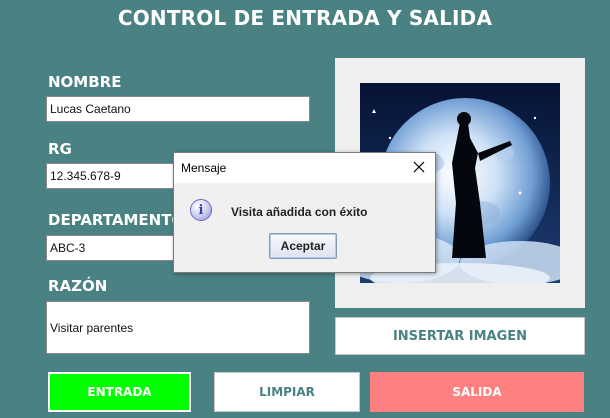 The image size is (610, 418). I want to click on rg-label: RG, so click(60, 149).